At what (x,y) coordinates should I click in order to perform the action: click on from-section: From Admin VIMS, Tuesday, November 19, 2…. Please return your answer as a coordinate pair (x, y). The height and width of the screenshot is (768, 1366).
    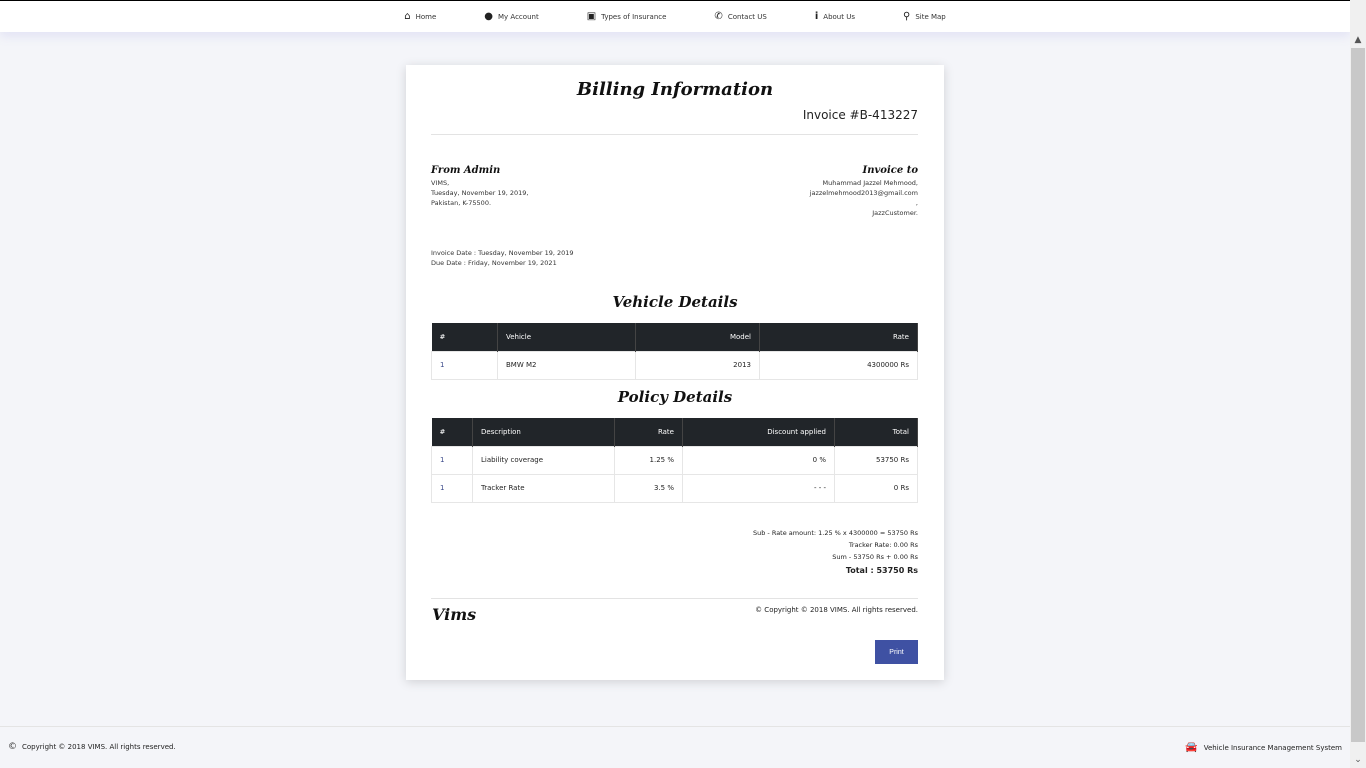
    Looking at the image, I should click on (479, 186).